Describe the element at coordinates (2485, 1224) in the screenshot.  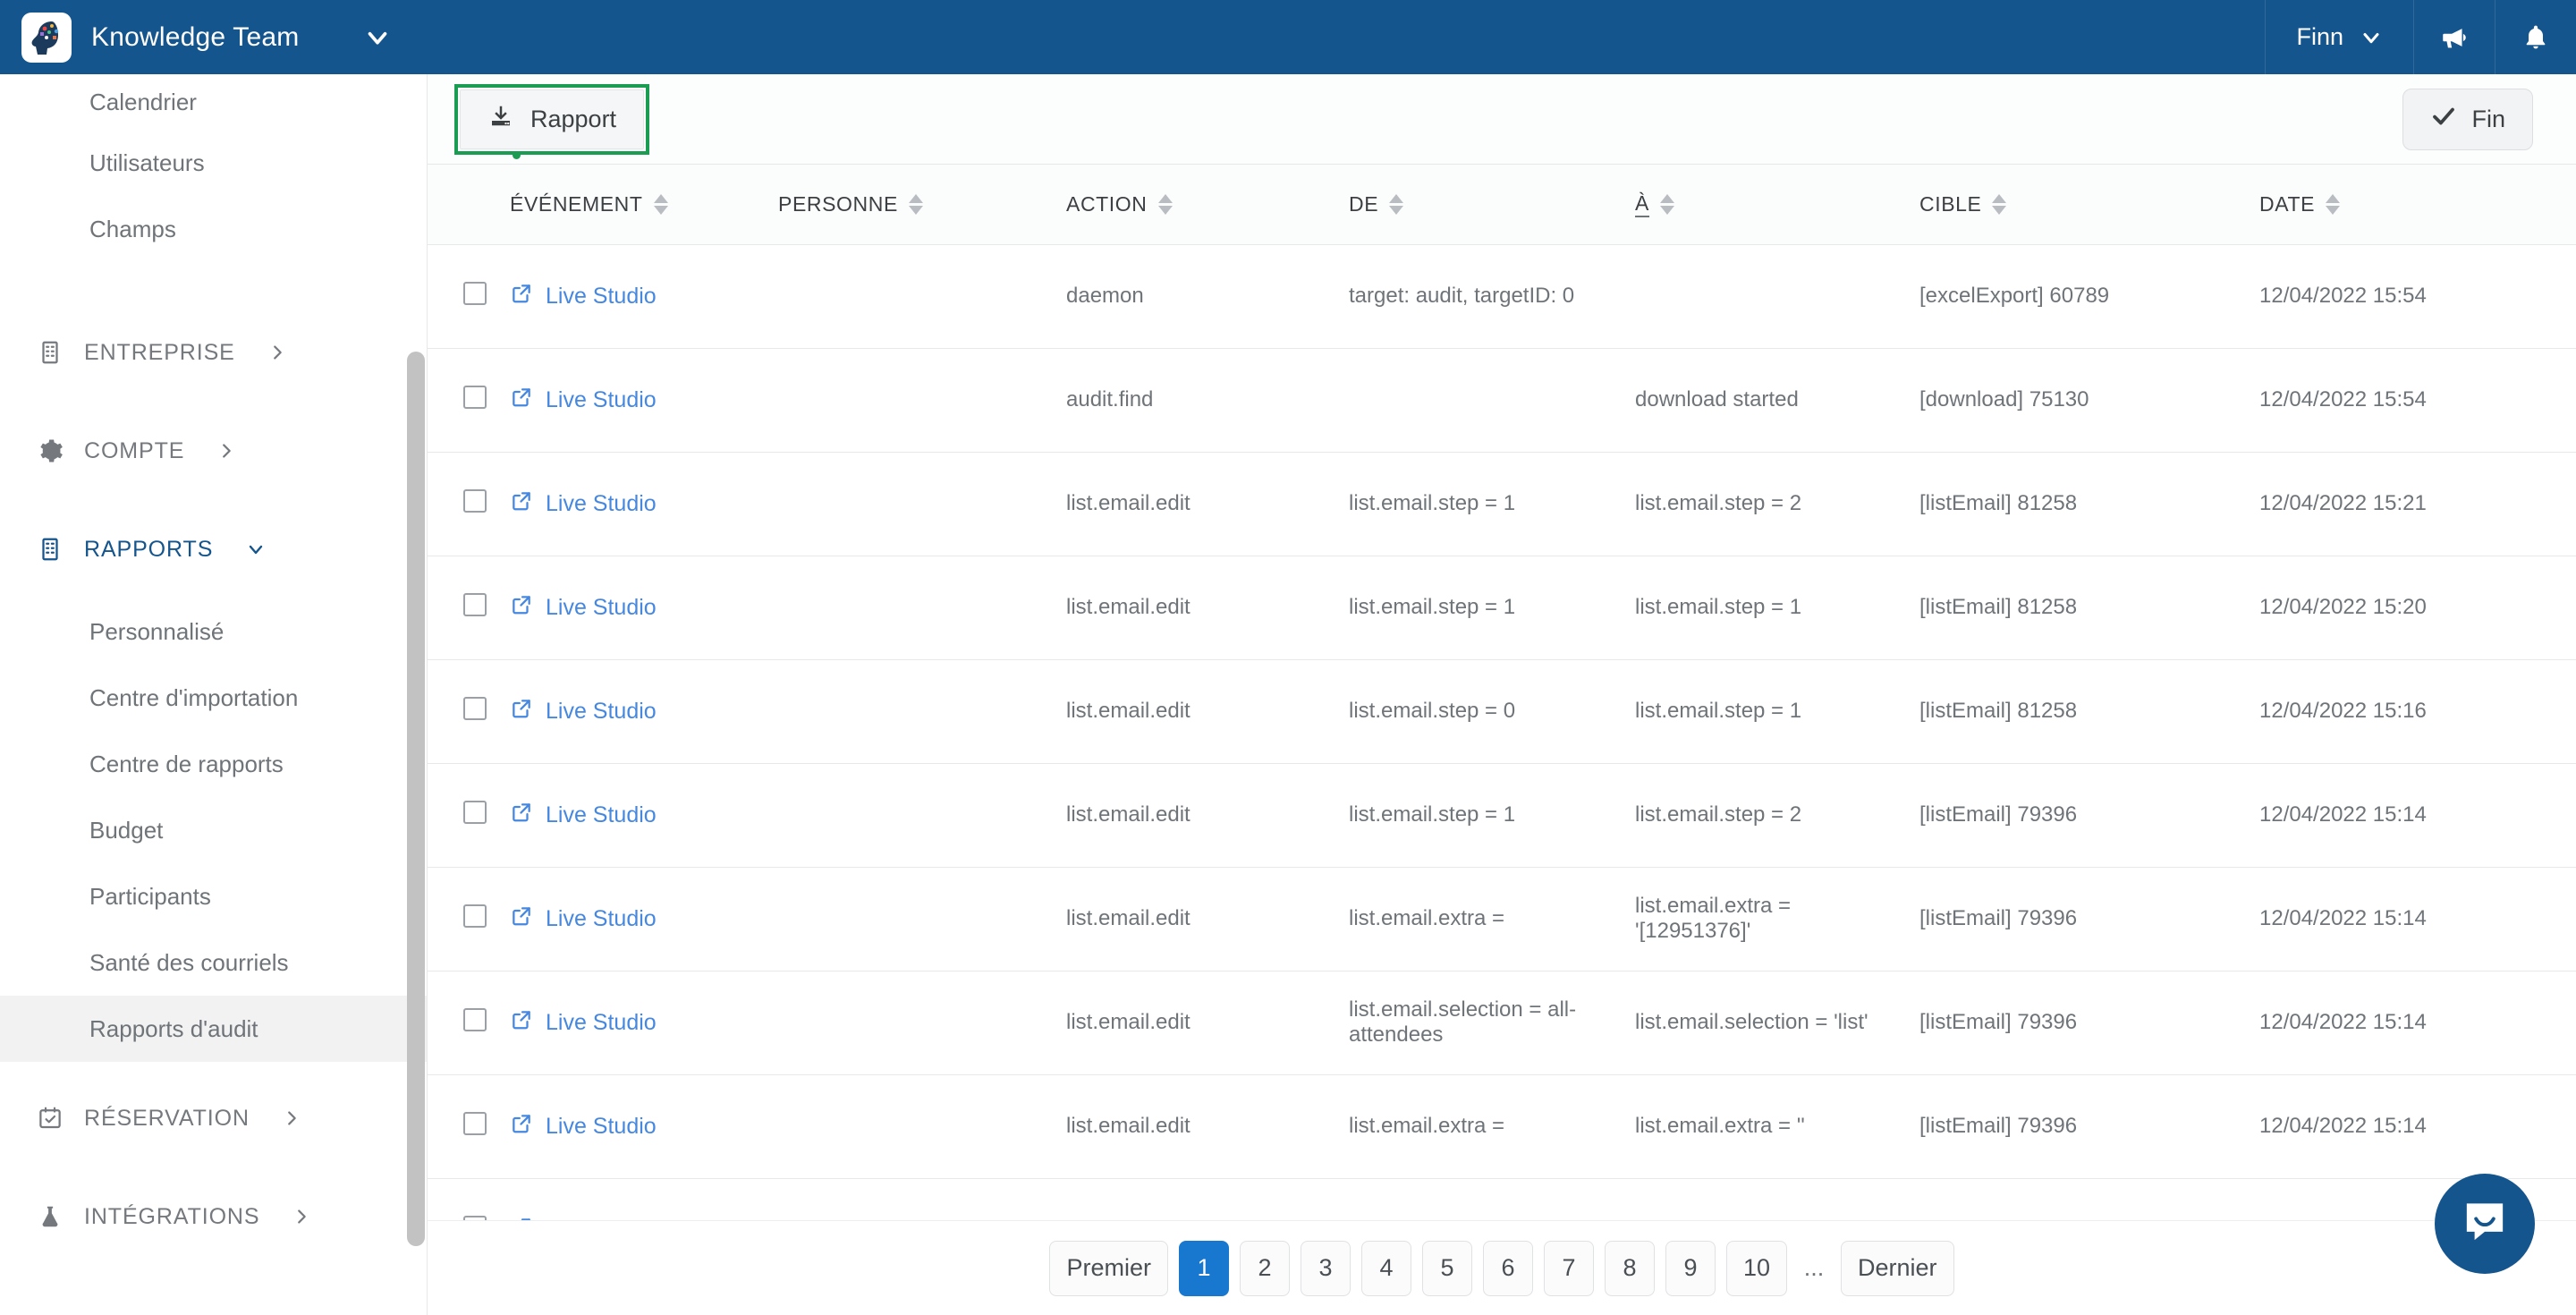
I see `chat-widget-button` at that location.